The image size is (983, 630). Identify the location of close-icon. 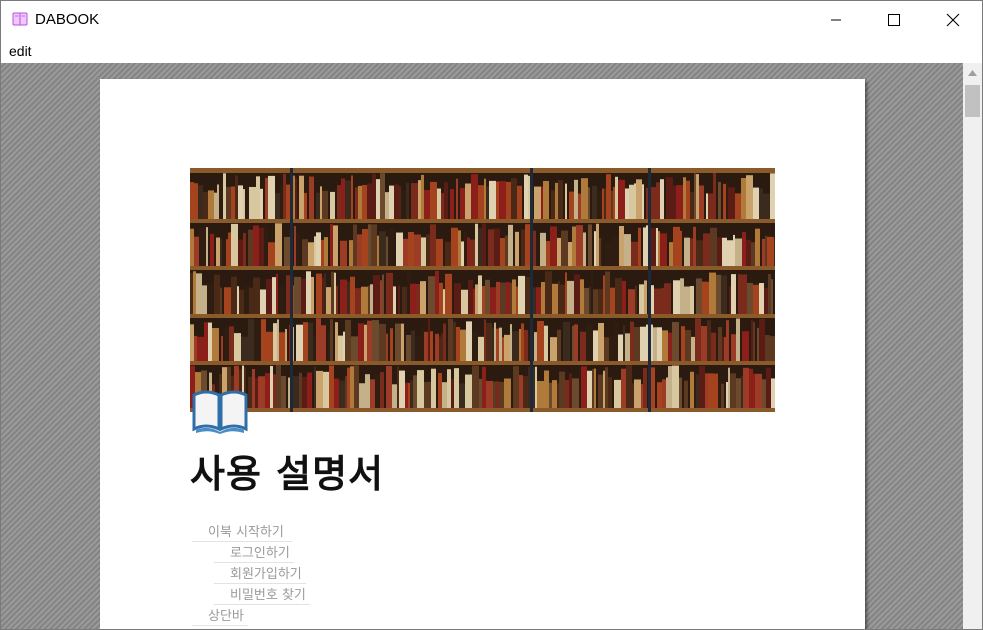
(953, 20).